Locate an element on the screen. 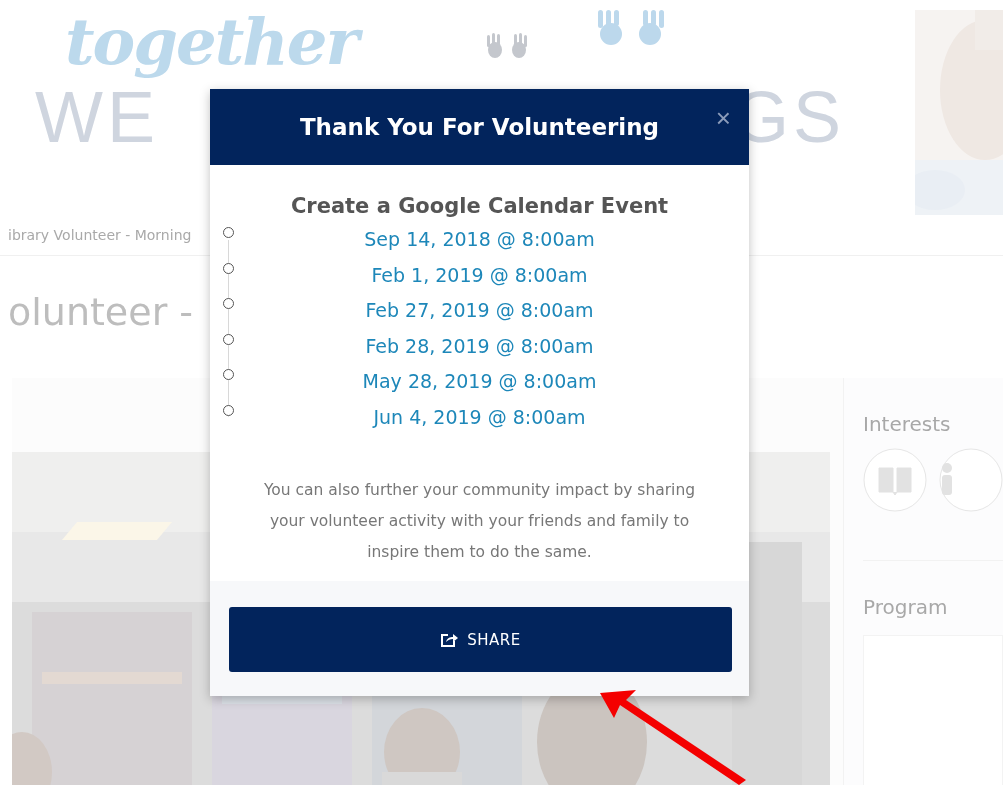 The image size is (1003, 785). modal-title: Thank You For Volunteering is located at coordinates (479, 127).